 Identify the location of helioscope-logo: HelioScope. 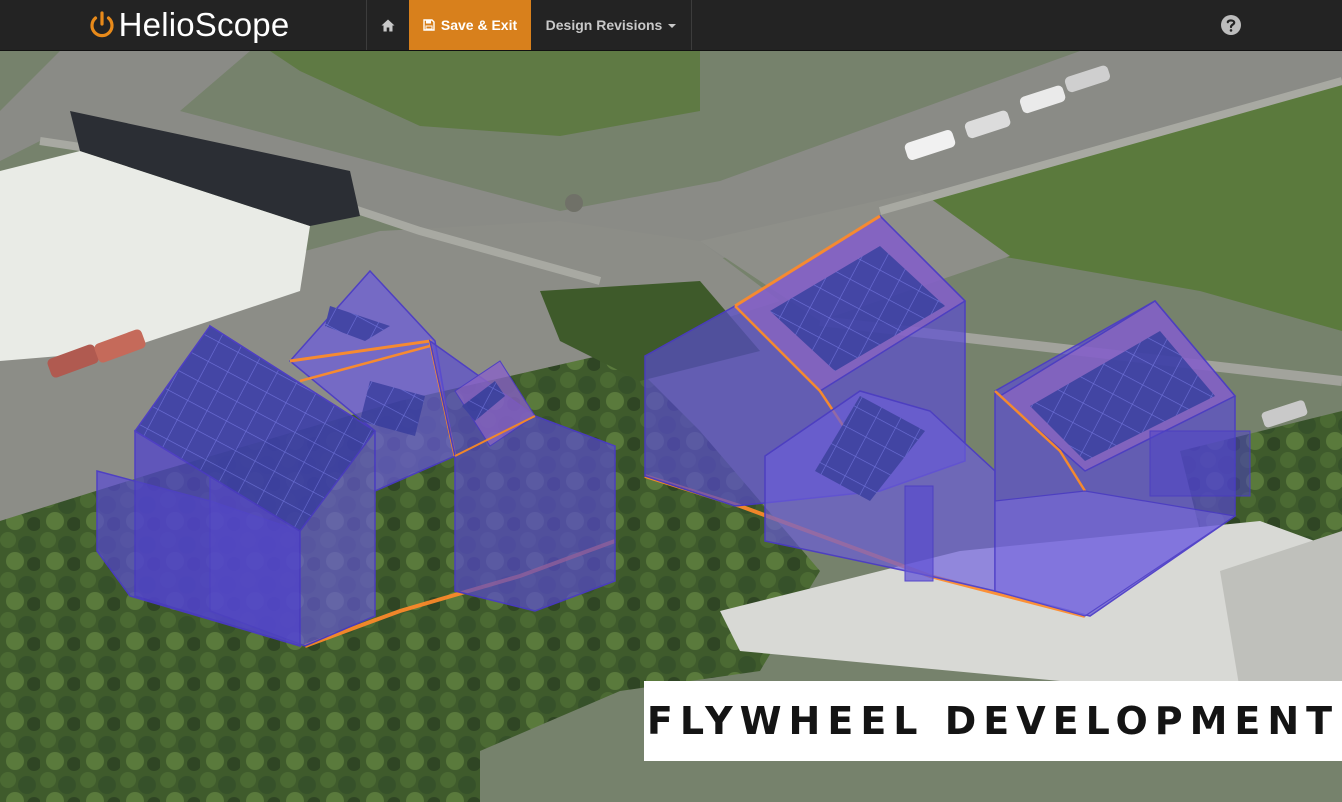
(183, 25).